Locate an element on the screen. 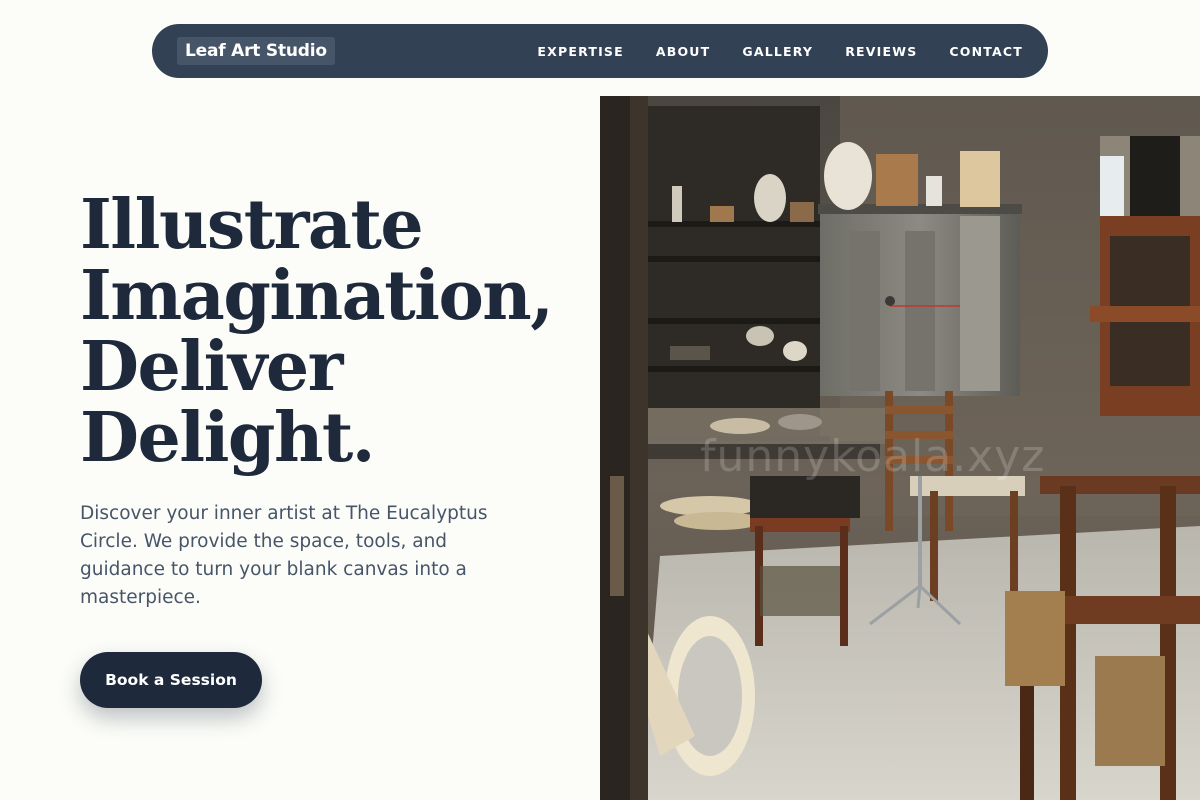 This screenshot has height=800, width=1200. nav-item-expertise: EXPERTISE is located at coordinates (580, 51).